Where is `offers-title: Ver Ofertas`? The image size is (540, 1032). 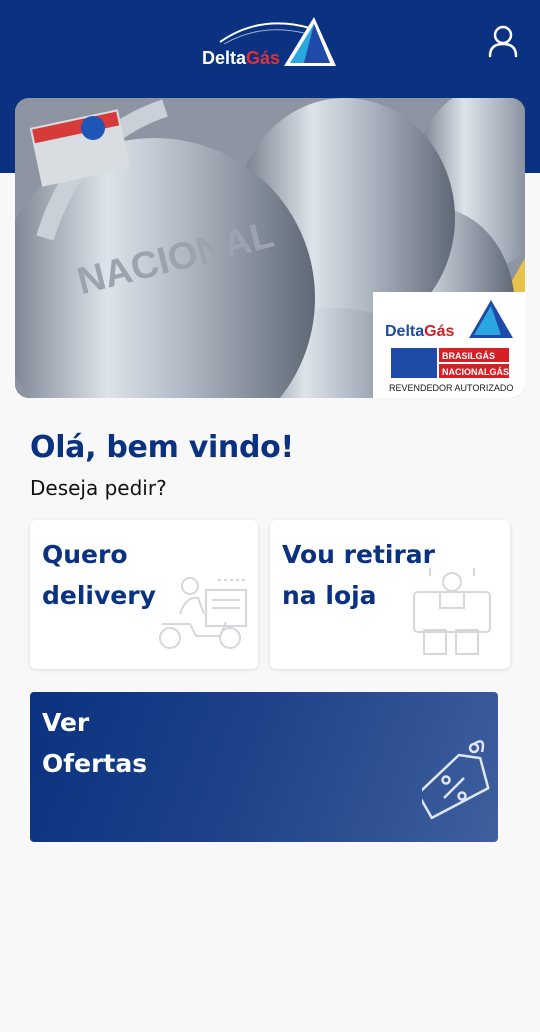 offers-title: Ver Ofertas is located at coordinates (94, 743).